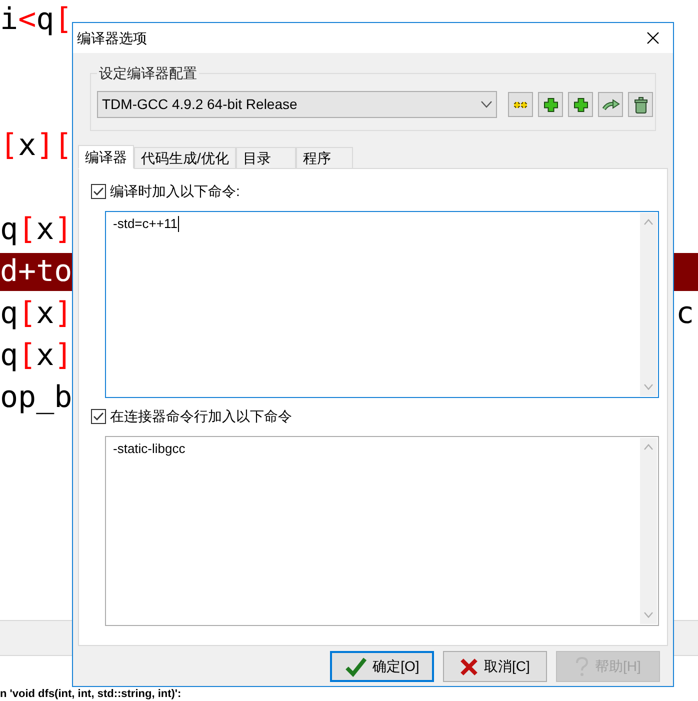 Image resolution: width=698 pixels, height=701 pixels. What do you see at coordinates (175, 191) in the screenshot?
I see `checkbox-label: 编译时加入以下命令:` at bounding box center [175, 191].